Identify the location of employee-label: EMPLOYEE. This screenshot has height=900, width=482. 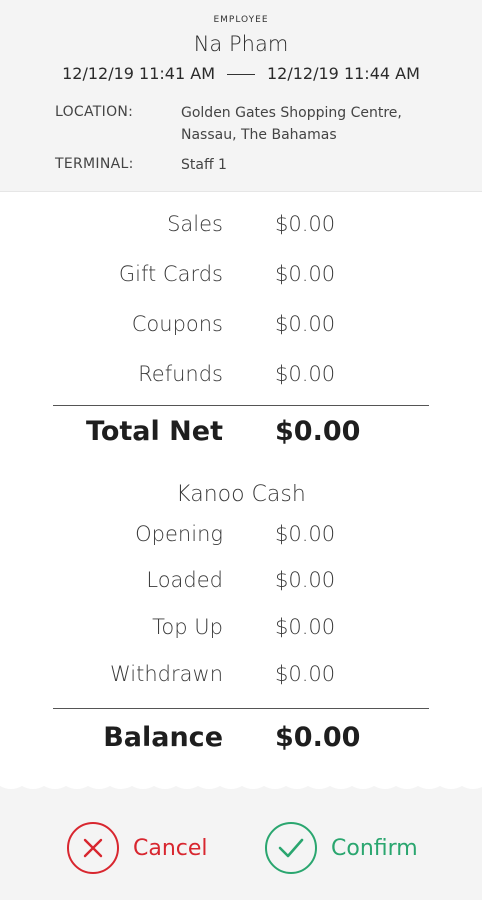
(241, 20).